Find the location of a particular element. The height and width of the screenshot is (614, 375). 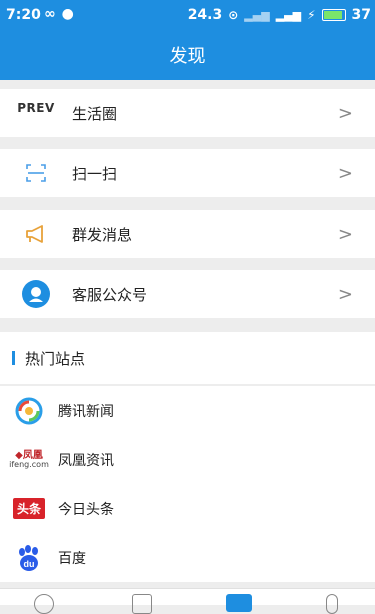

site-name: 腾讯新闻 is located at coordinates (86, 411).